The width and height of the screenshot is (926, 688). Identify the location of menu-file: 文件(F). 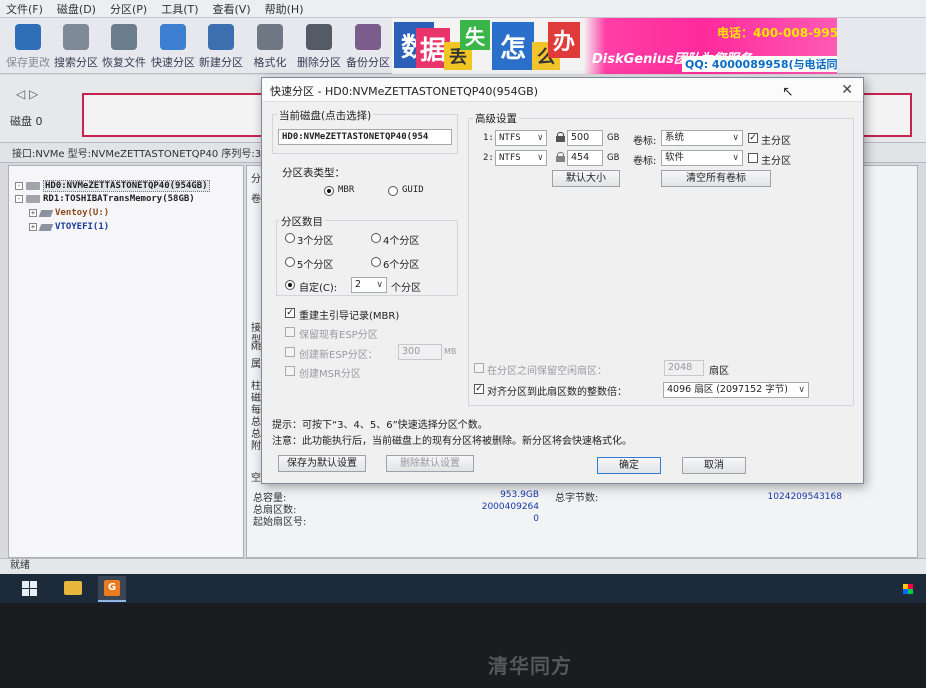
(24, 9).